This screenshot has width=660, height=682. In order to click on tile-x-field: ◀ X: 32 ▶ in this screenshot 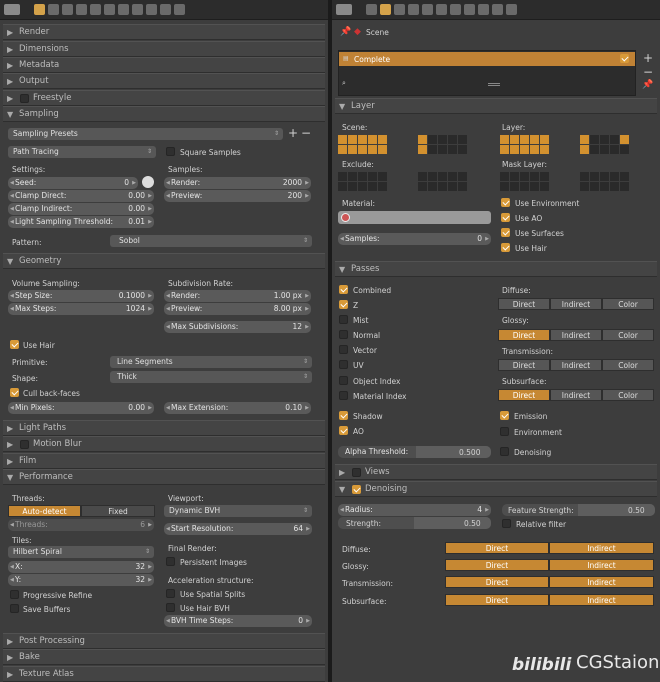, I will do `click(81, 567)`.